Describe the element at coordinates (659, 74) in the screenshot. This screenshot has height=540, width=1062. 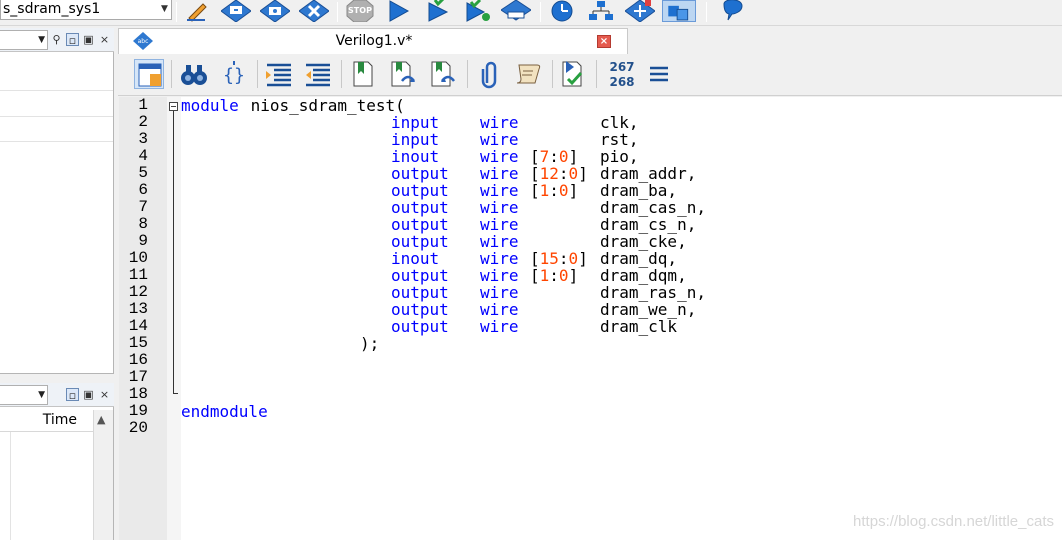
I see `menu-lines-icon` at that location.